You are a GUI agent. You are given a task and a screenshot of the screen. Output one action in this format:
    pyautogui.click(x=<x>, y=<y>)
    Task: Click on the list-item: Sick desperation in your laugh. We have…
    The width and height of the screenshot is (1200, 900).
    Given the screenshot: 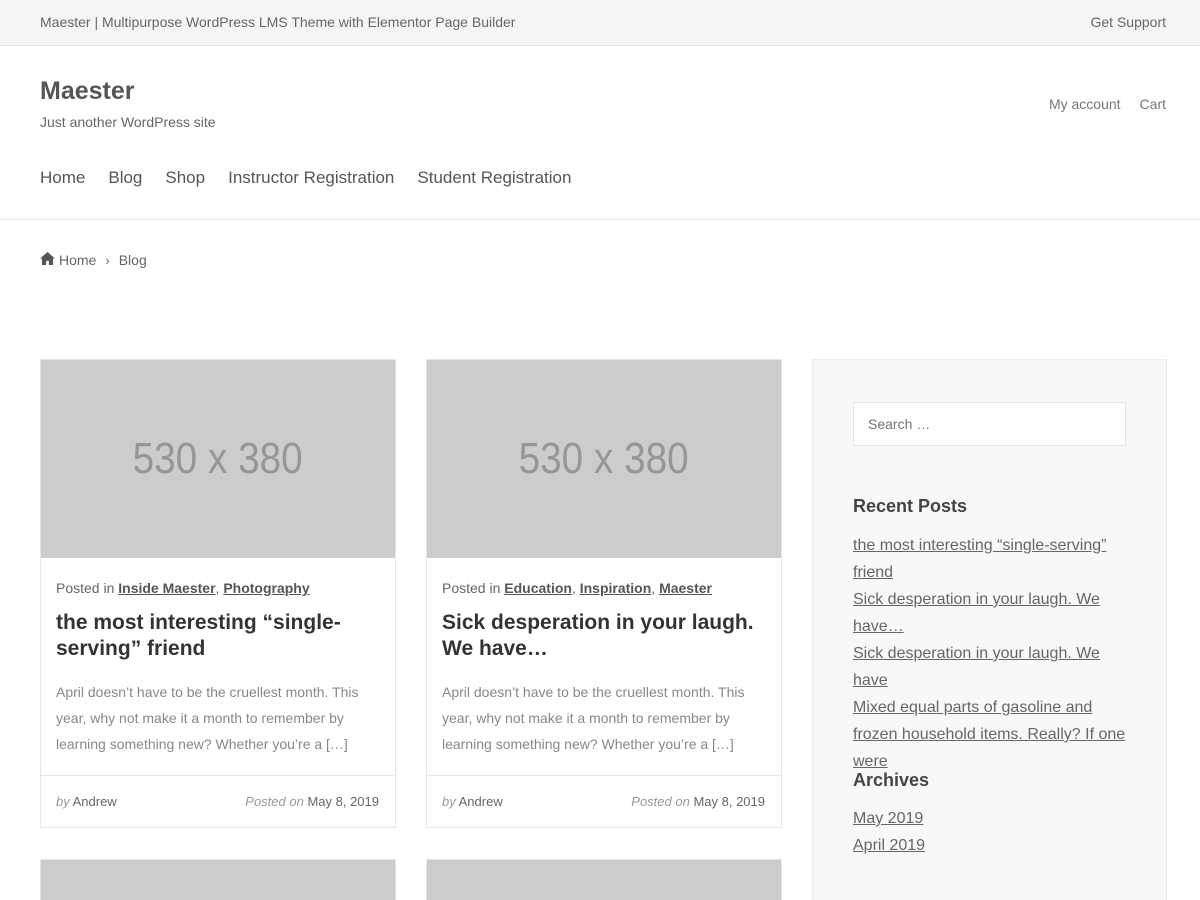 What is the action you would take?
    pyautogui.click(x=995, y=613)
    